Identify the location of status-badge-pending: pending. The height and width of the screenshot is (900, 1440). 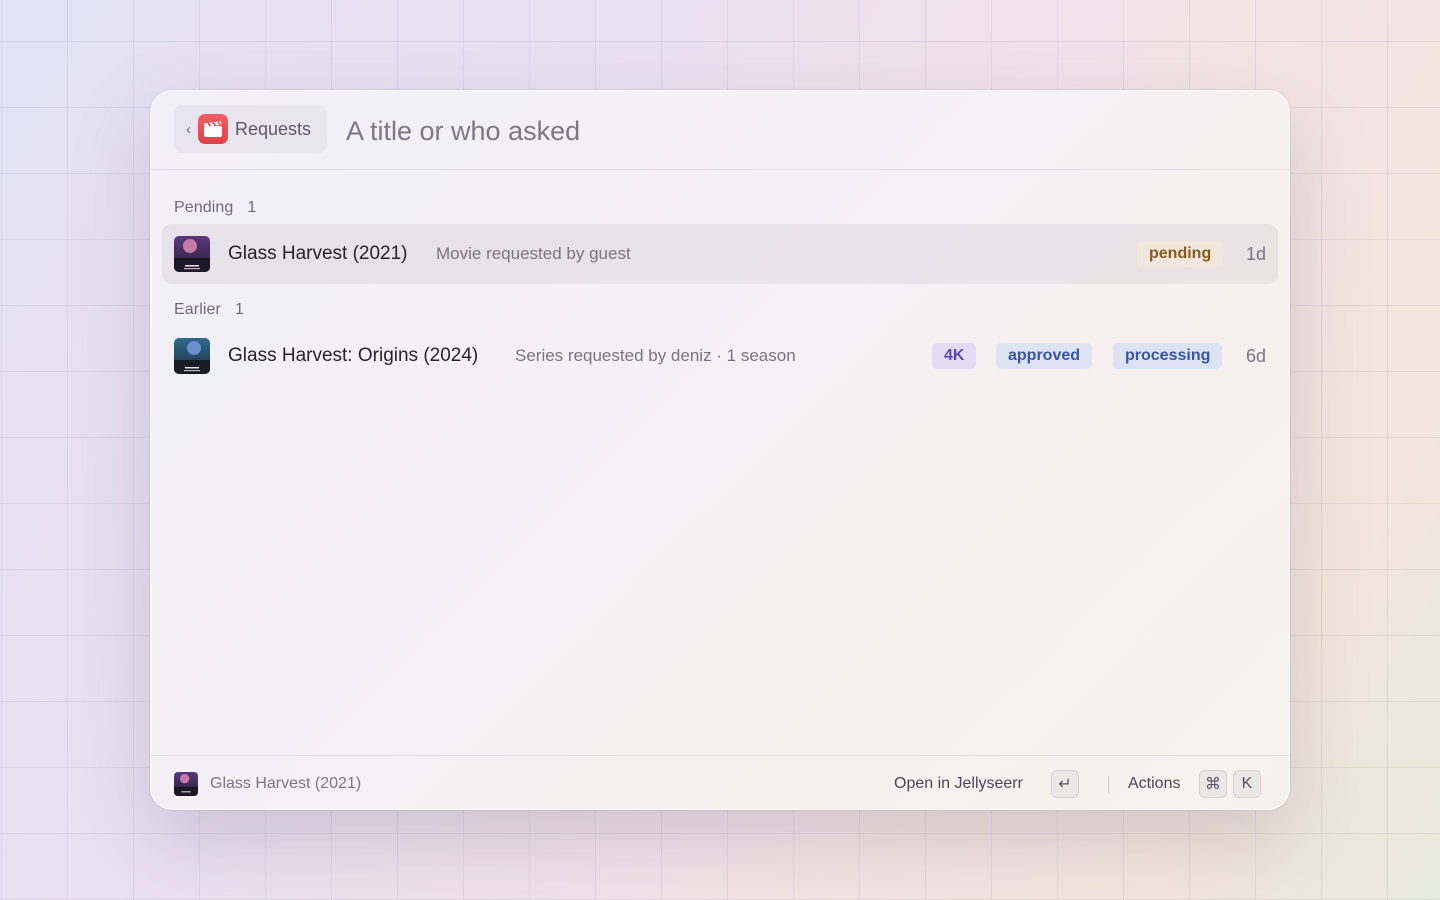
(1180, 254).